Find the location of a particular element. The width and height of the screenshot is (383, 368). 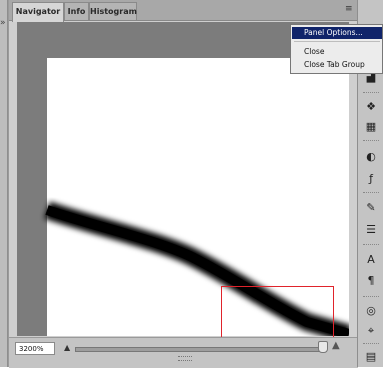

layers-comp-icon: ▦ is located at coordinates (371, 127).